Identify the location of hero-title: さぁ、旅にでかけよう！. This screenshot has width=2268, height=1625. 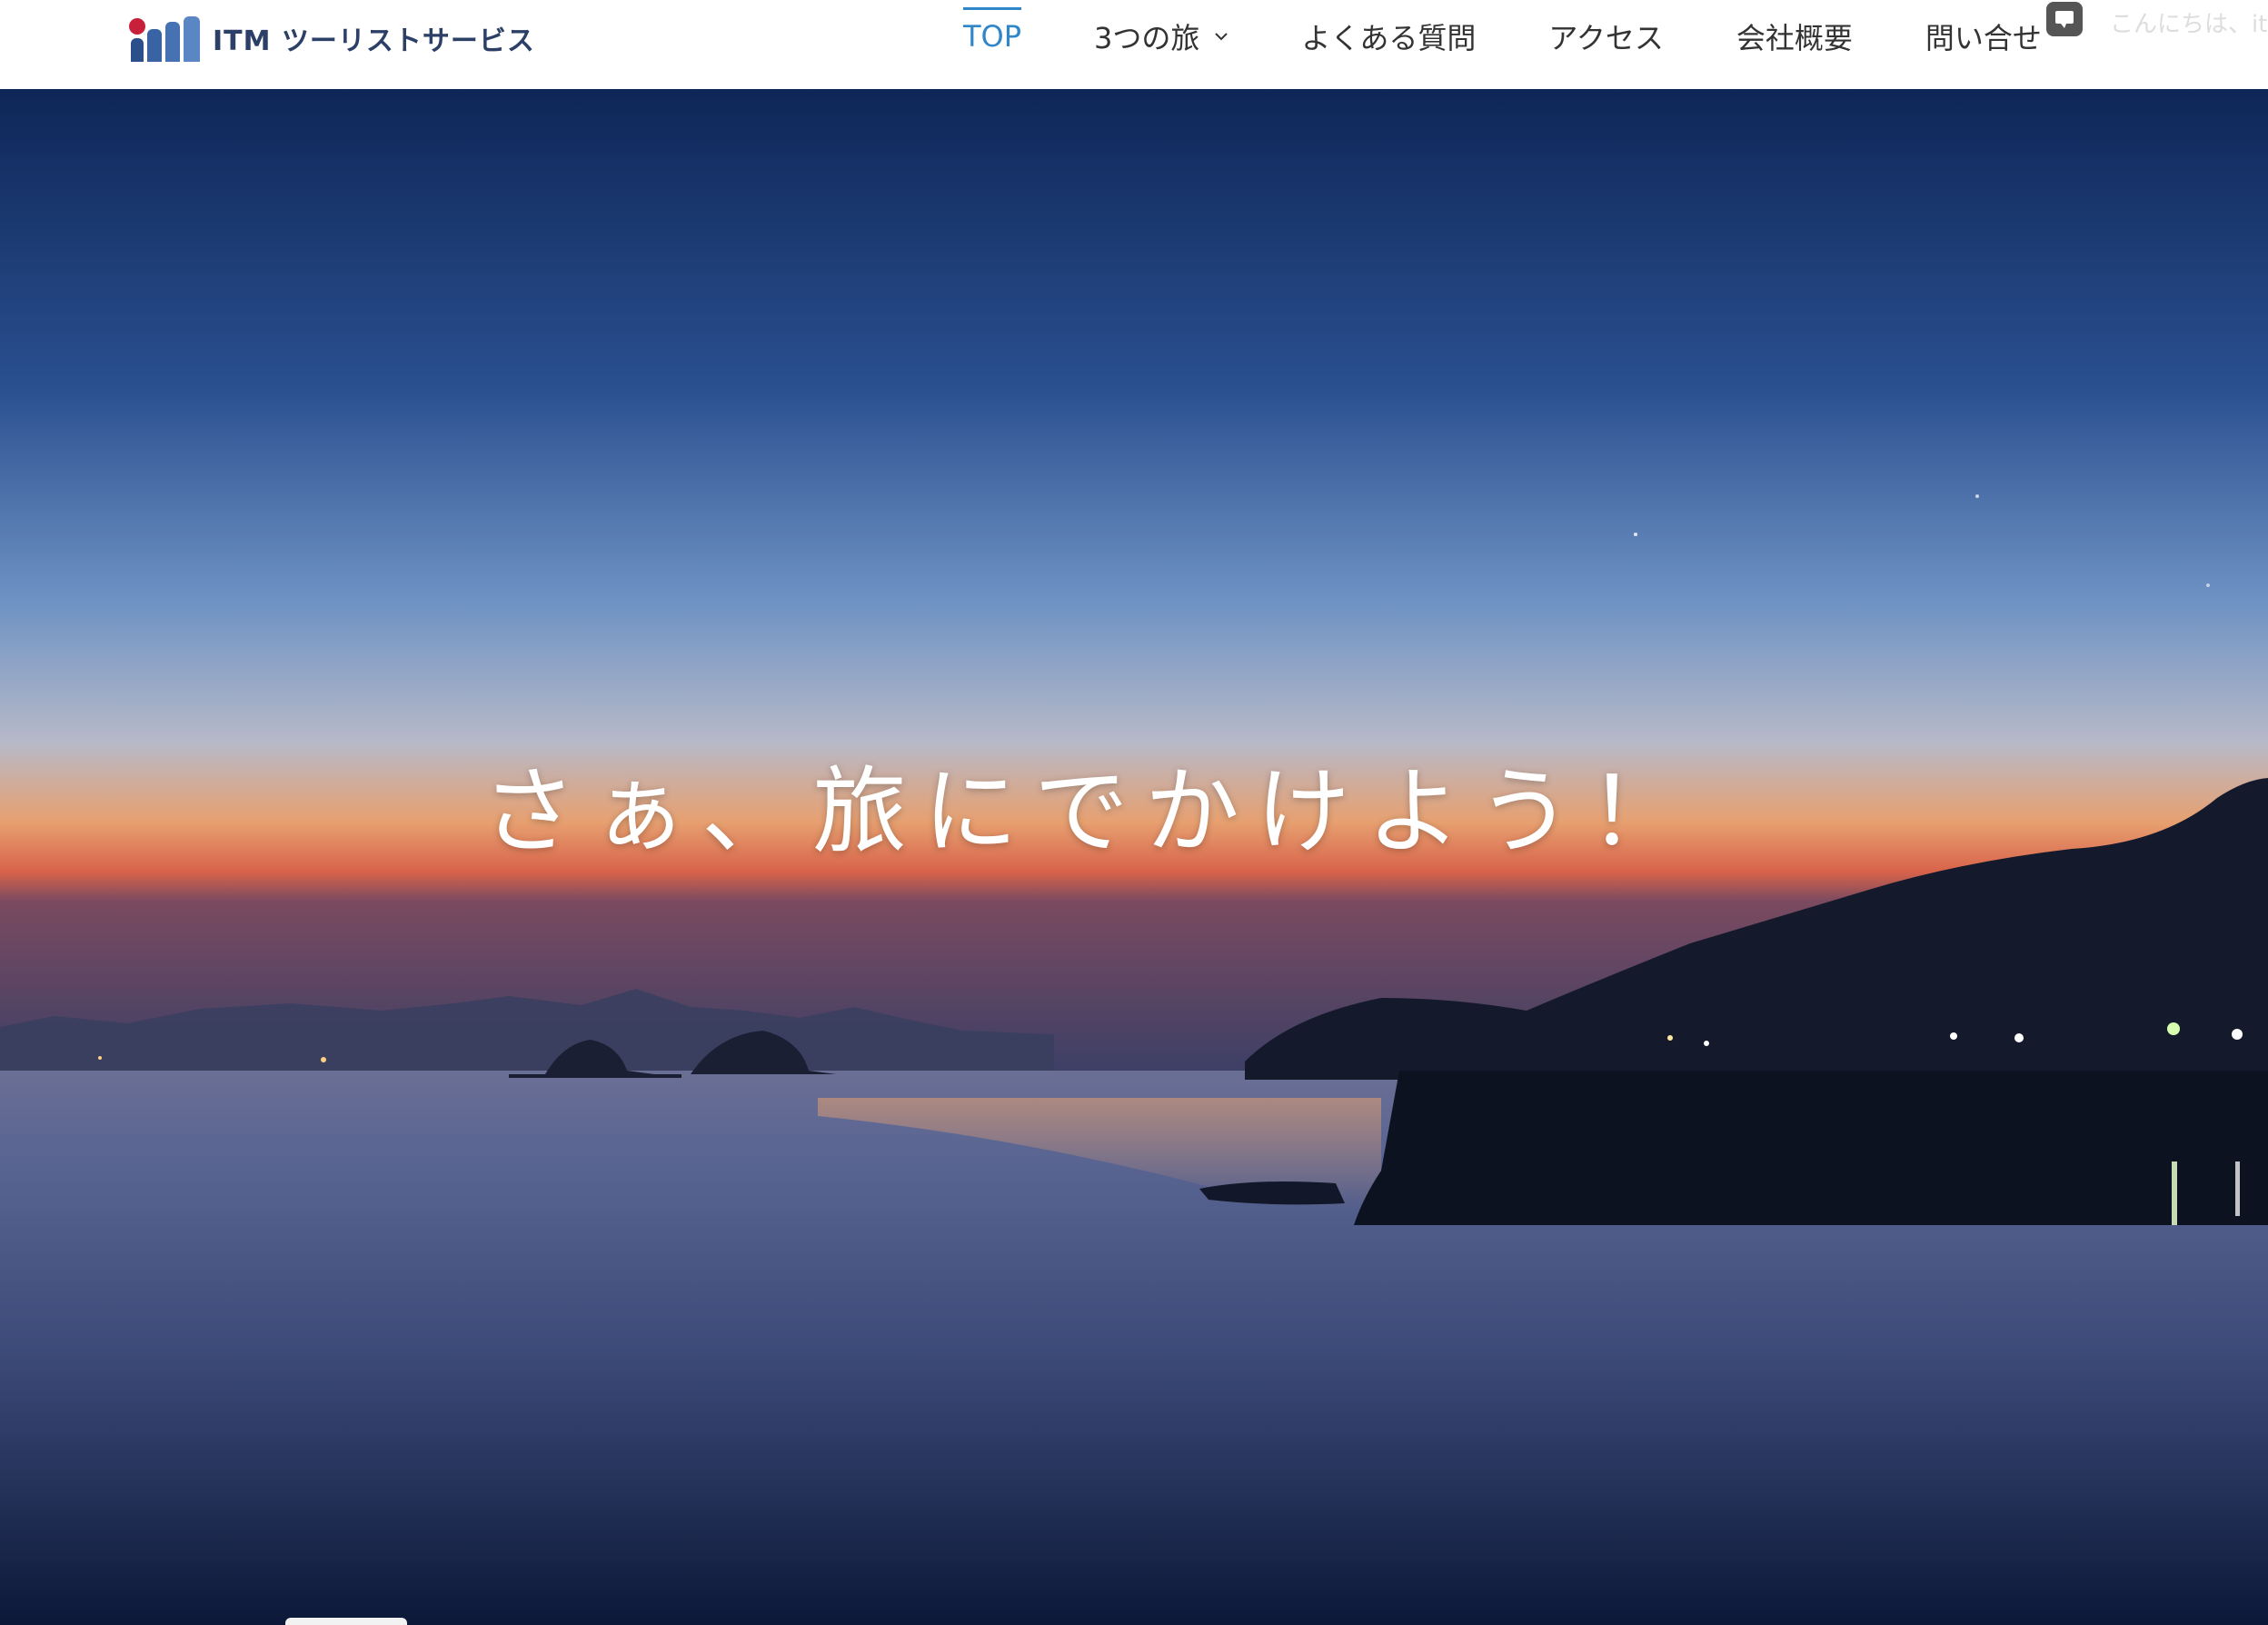
(1090, 811).